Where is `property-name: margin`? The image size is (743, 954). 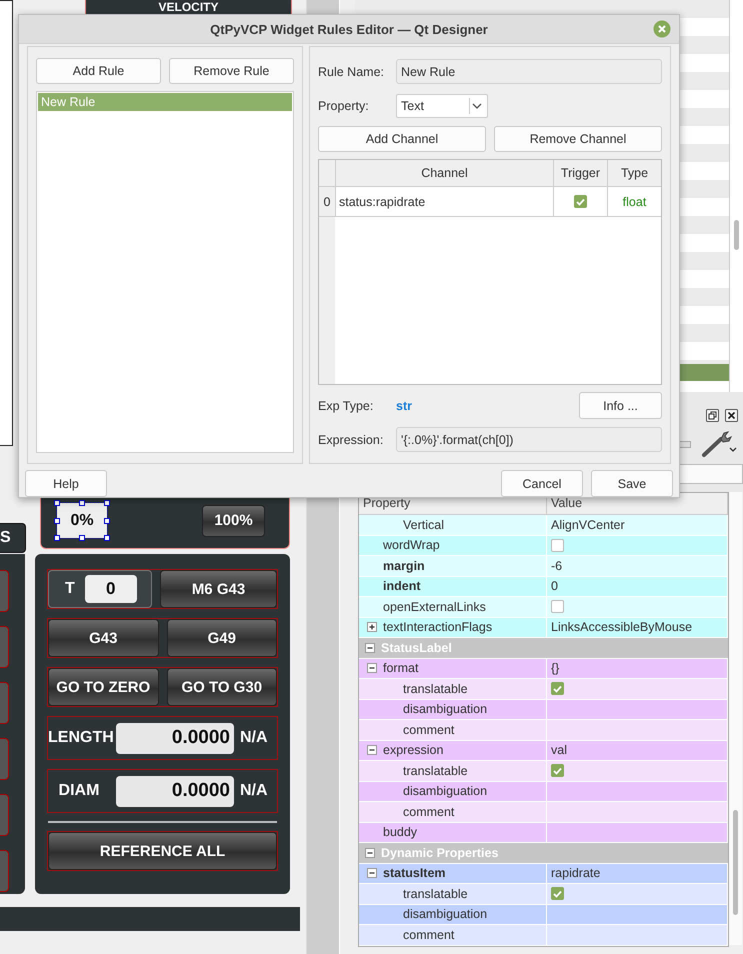 property-name: margin is located at coordinates (404, 565).